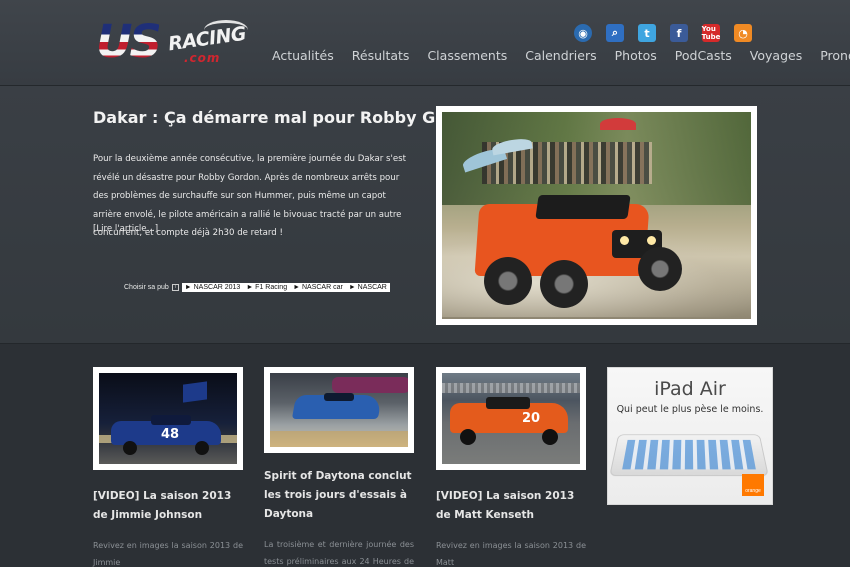 The width and height of the screenshot is (850, 567). I want to click on ad-choice-label: Choisir sa pub, so click(146, 287).